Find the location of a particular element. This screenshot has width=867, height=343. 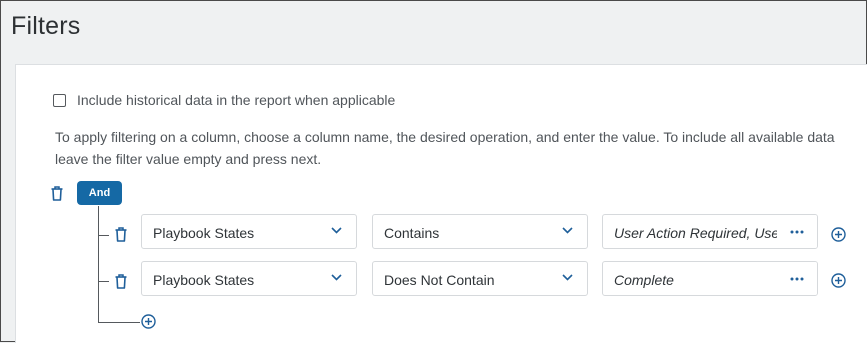

filter-value-text: Complete is located at coordinates (644, 280).